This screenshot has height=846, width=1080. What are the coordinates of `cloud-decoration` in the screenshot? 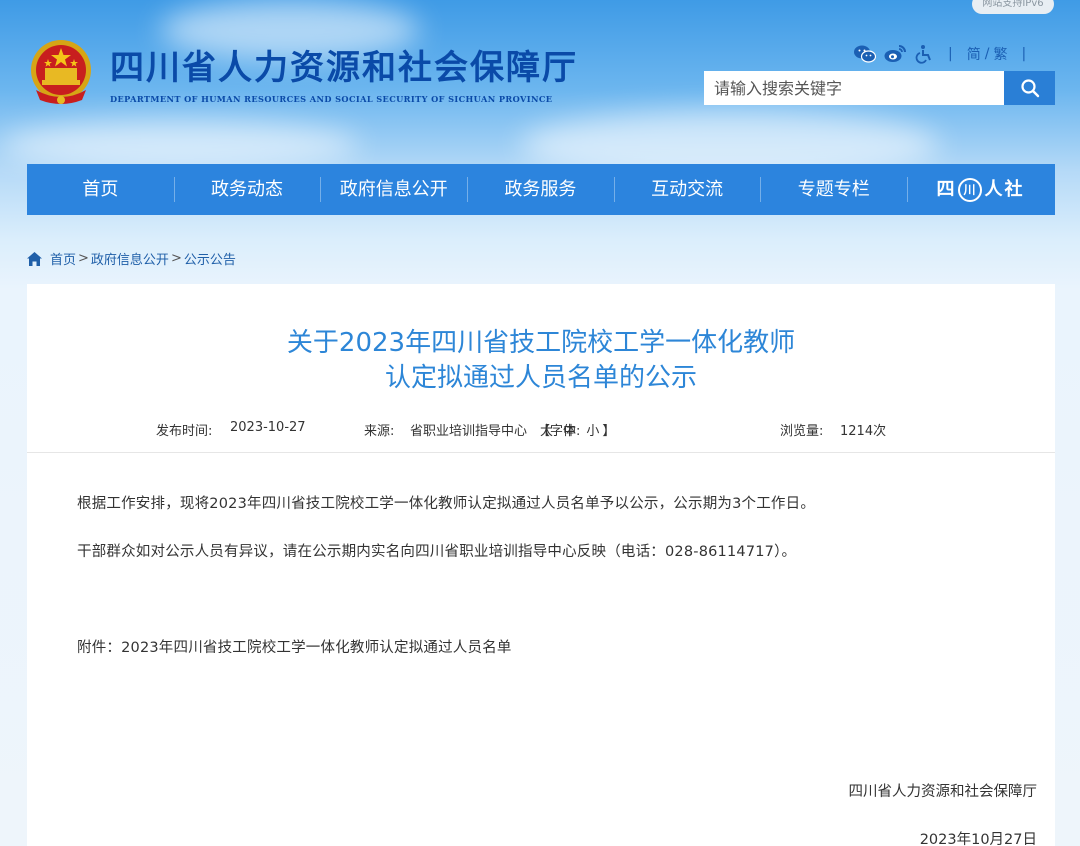 It's located at (180, 145).